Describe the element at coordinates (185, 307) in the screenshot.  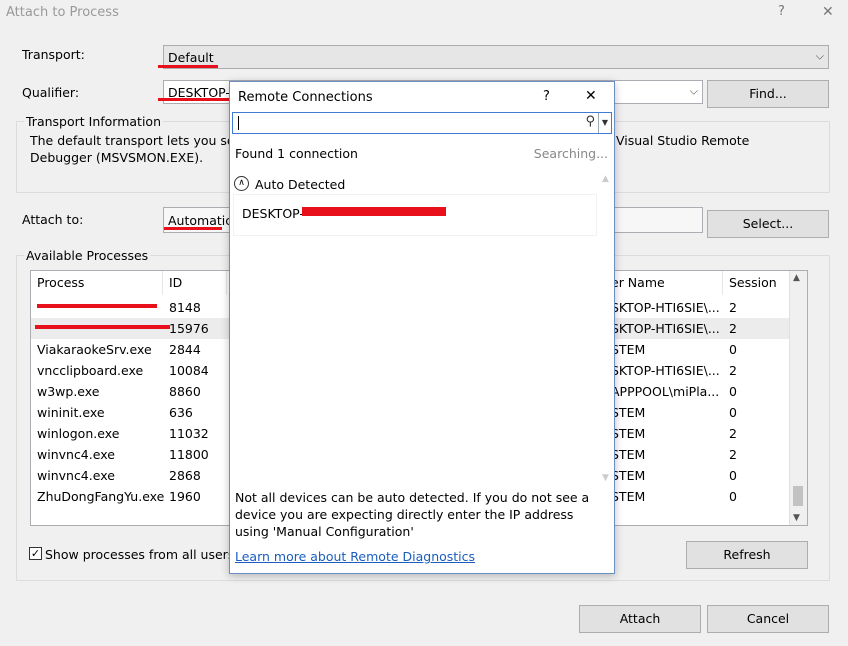
I see `process-id: 8148` at that location.